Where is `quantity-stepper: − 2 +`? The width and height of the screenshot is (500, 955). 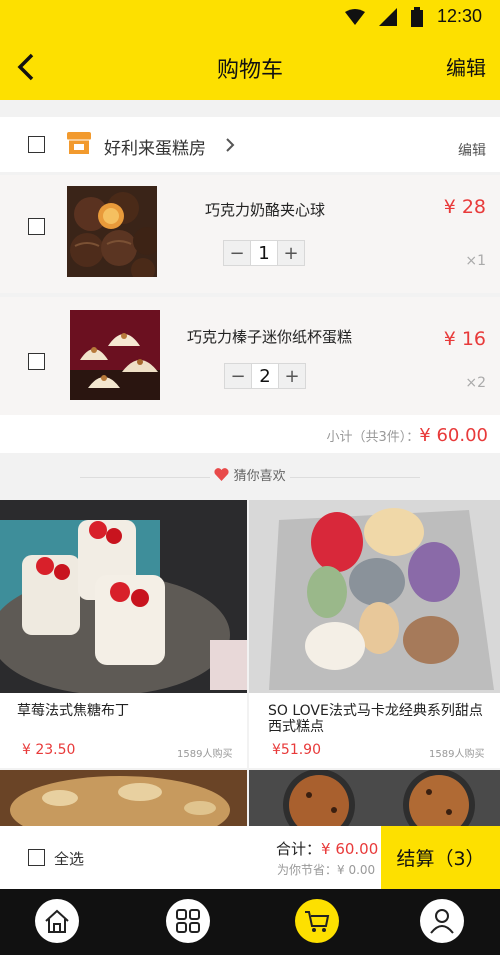 quantity-stepper: − 2 + is located at coordinates (265, 376).